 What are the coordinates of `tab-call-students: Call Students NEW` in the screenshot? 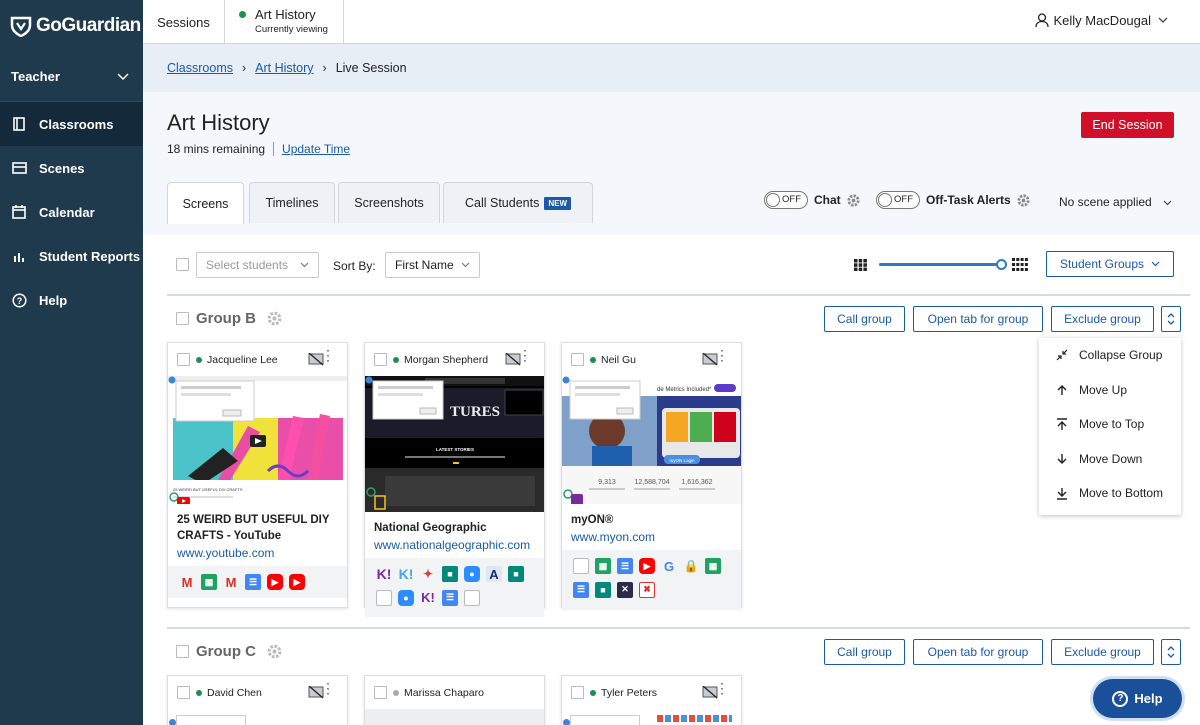 It's located at (518, 202).